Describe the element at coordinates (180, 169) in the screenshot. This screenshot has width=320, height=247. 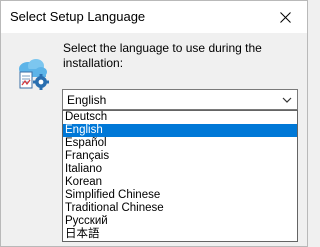
I see `language-option: Italiano` at that location.